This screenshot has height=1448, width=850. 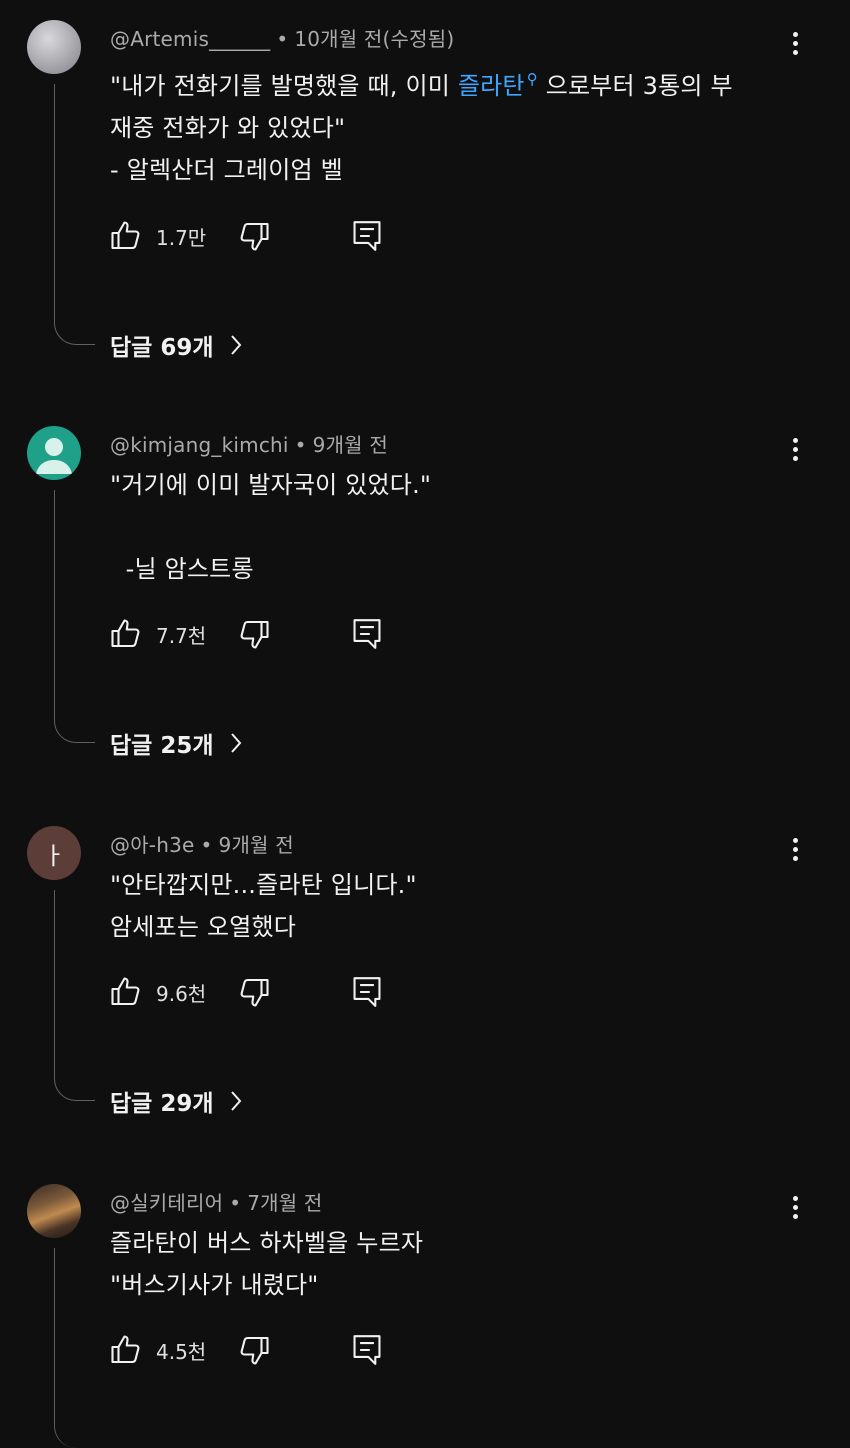 What do you see at coordinates (181, 237) in the screenshot?
I see `like-count: 1.7만` at bounding box center [181, 237].